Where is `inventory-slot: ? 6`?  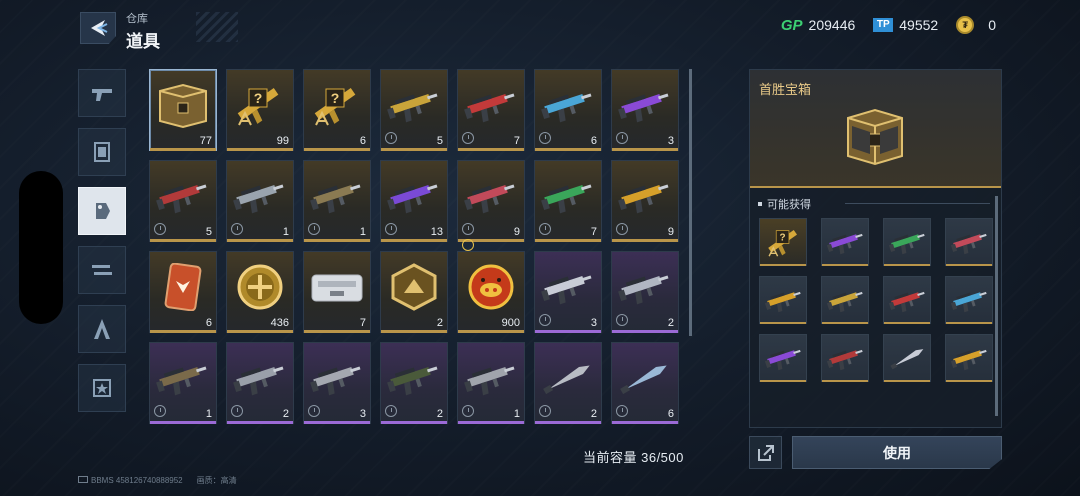
inventory-slot: ? 6 is located at coordinates (337, 110).